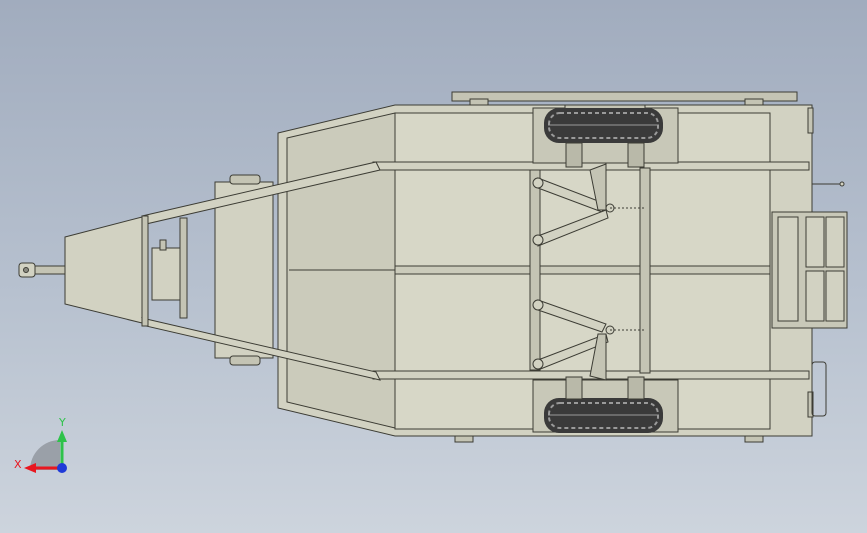 The height and width of the screenshot is (533, 867). I want to click on axis-x-label: X, so click(18, 464).